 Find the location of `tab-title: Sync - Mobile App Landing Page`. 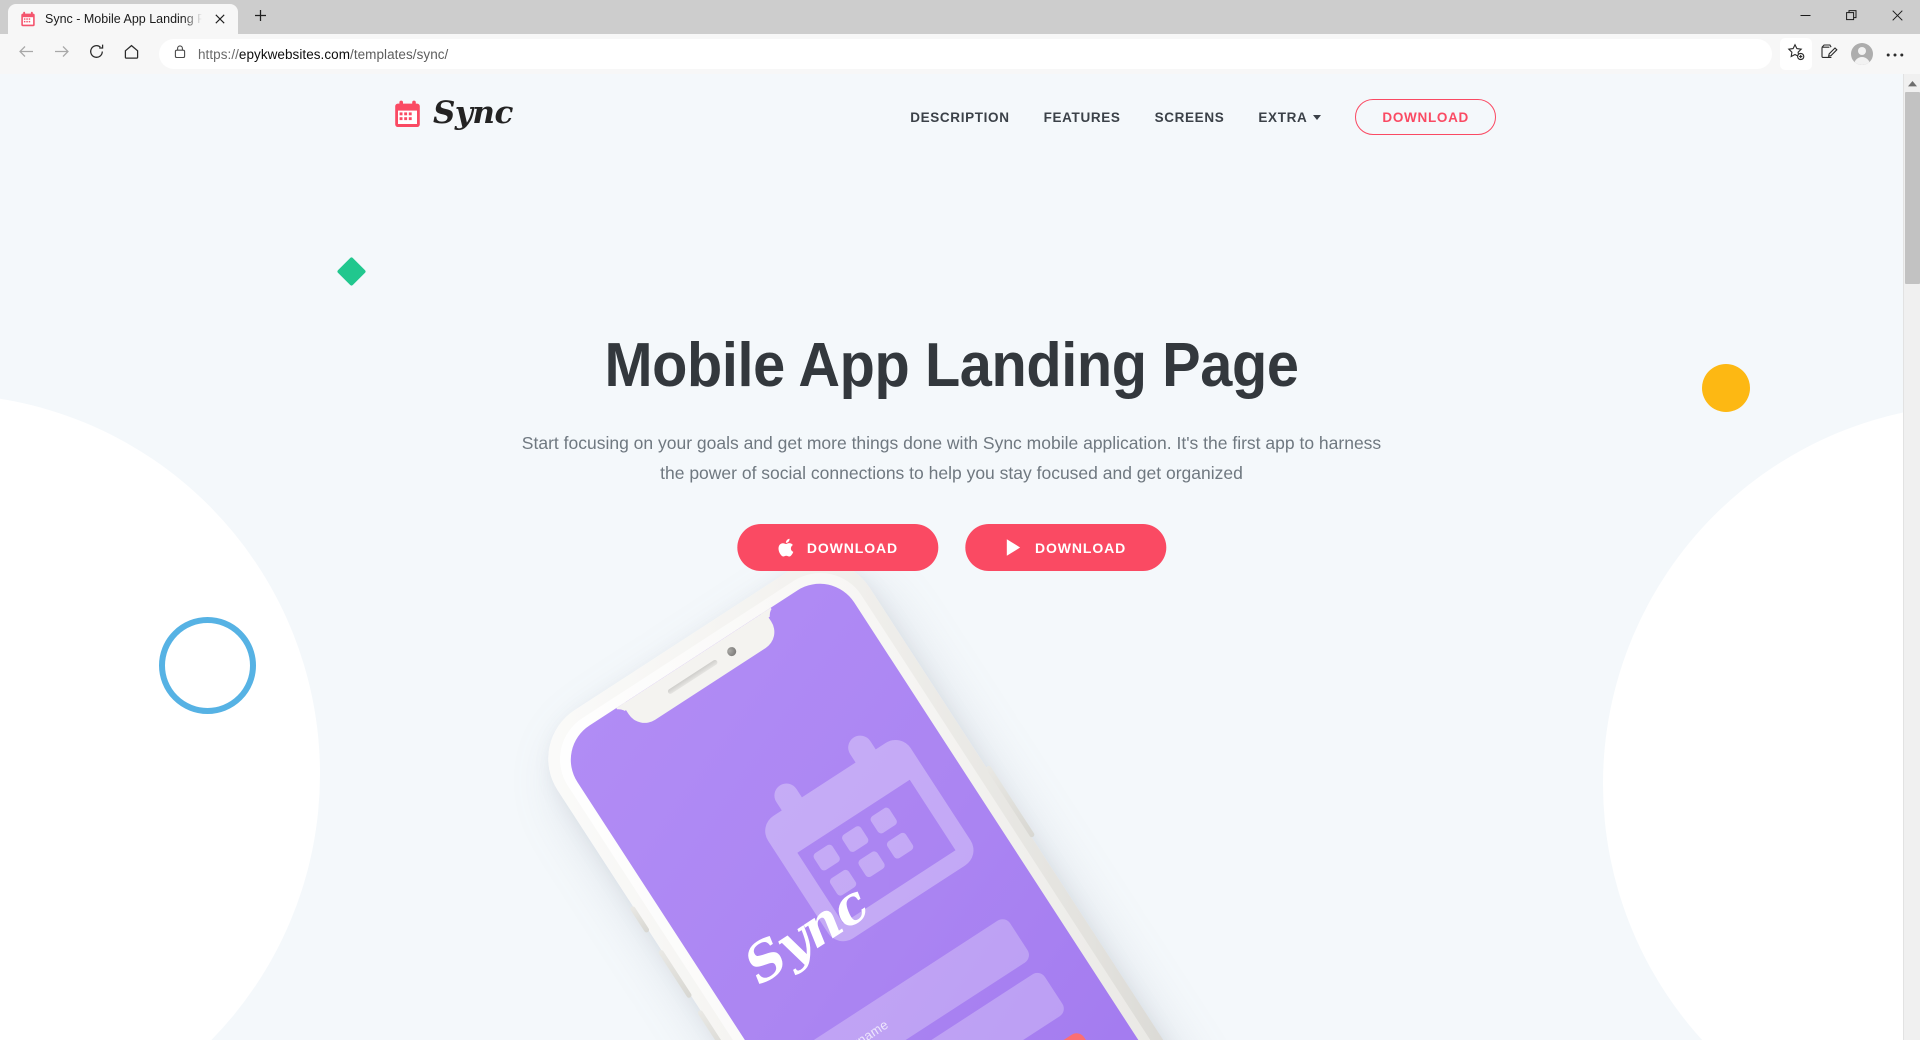

tab-title: Sync - Mobile App Landing Page is located at coordinates (123, 19).